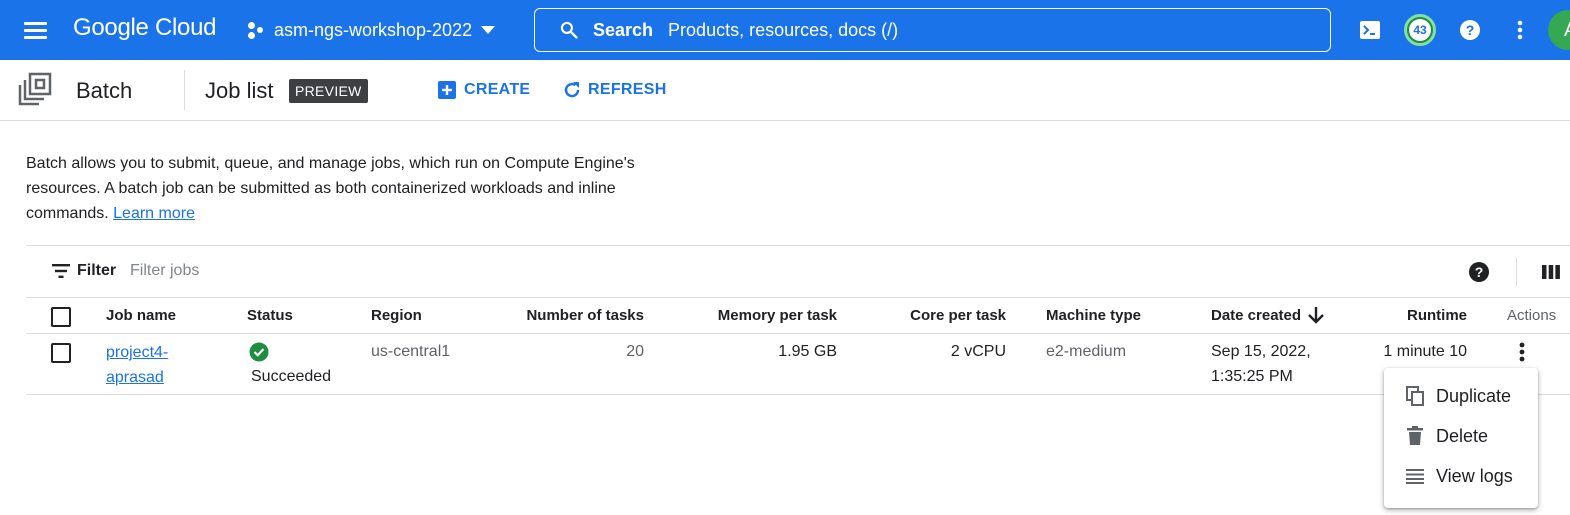 This screenshot has height=515, width=1570. Describe the element at coordinates (1252, 376) in the screenshot. I see `date-created-line-2: 1:35:25 PM` at that location.